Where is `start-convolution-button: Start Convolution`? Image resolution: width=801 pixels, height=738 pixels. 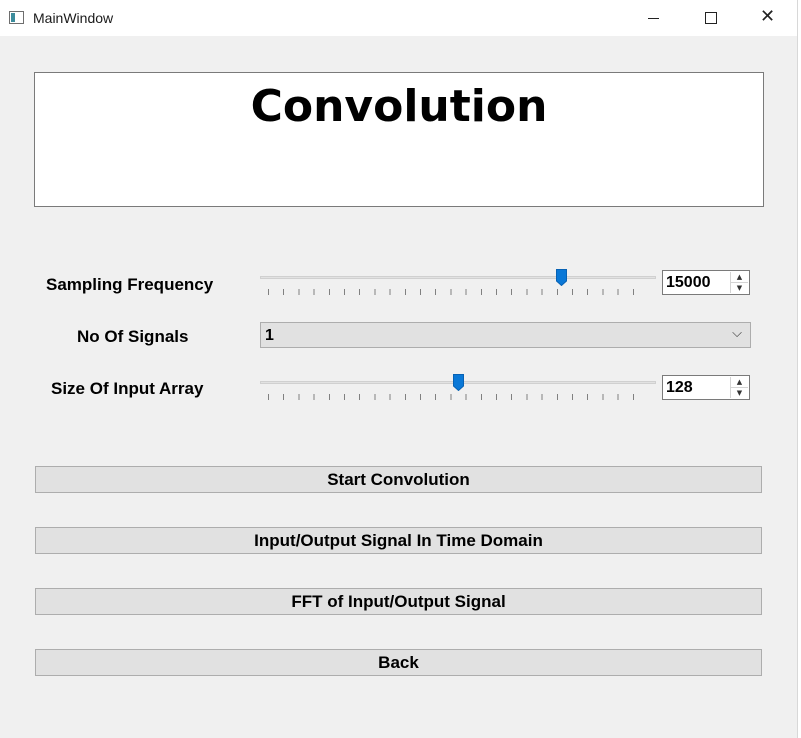 start-convolution-button: Start Convolution is located at coordinates (398, 479).